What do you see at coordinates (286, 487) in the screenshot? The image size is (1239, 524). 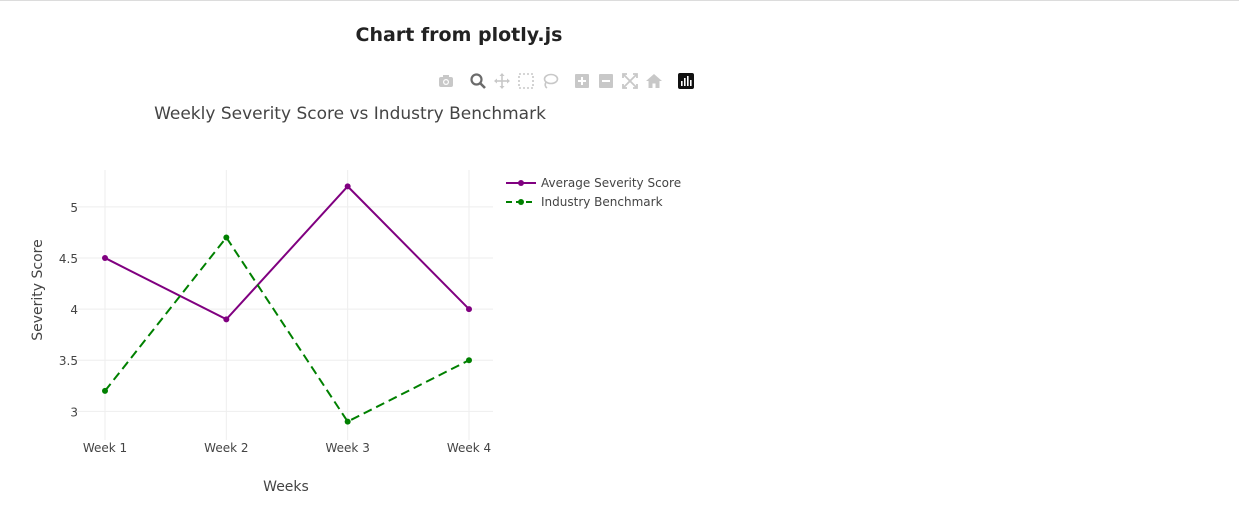 I see `x-axis-label: Weeks` at bounding box center [286, 487].